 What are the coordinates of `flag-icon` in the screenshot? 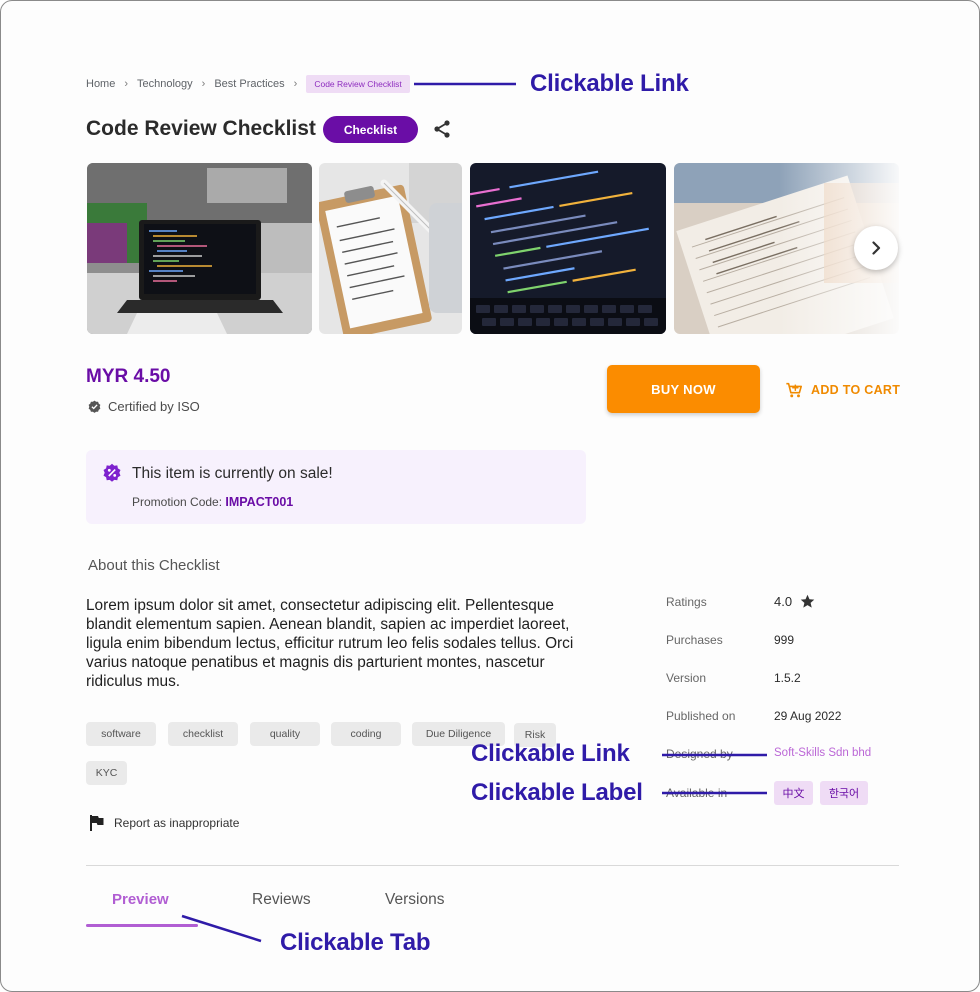 It's located at (97, 823).